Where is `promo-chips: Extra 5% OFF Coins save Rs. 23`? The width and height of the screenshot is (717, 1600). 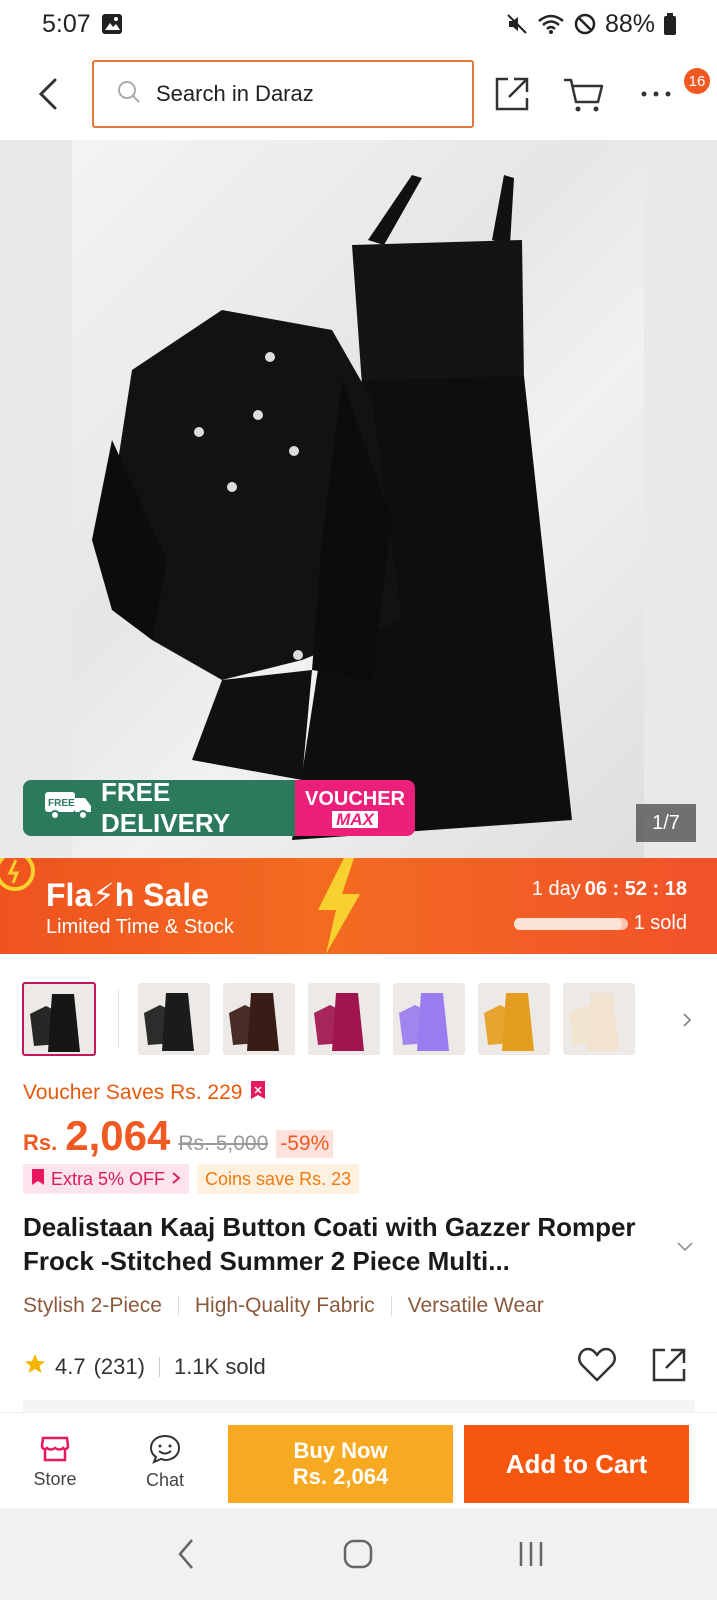
promo-chips: Extra 5% OFF Coins save Rs. 23 is located at coordinates (191, 1179).